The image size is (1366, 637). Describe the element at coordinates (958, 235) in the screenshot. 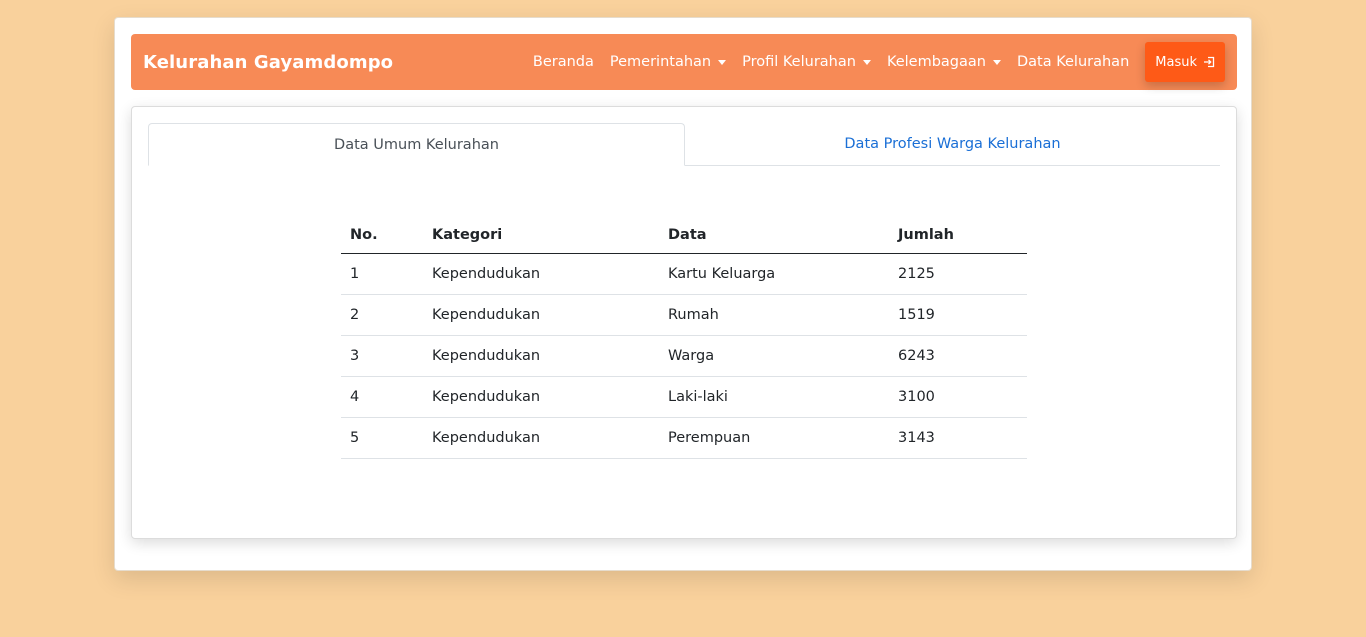

I see `column-header-jumlah: Jumlah` at that location.